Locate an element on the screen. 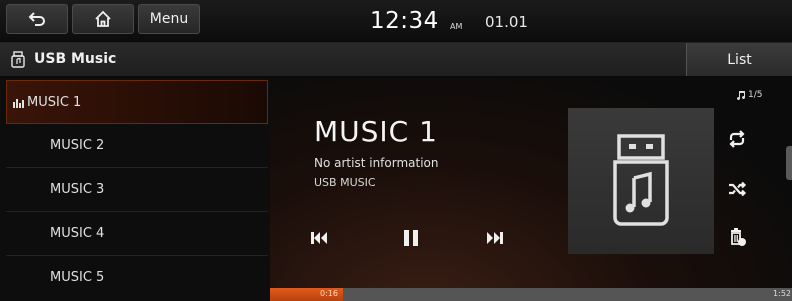 This screenshot has height=301, width=792. side-panel-handle is located at coordinates (789, 163).